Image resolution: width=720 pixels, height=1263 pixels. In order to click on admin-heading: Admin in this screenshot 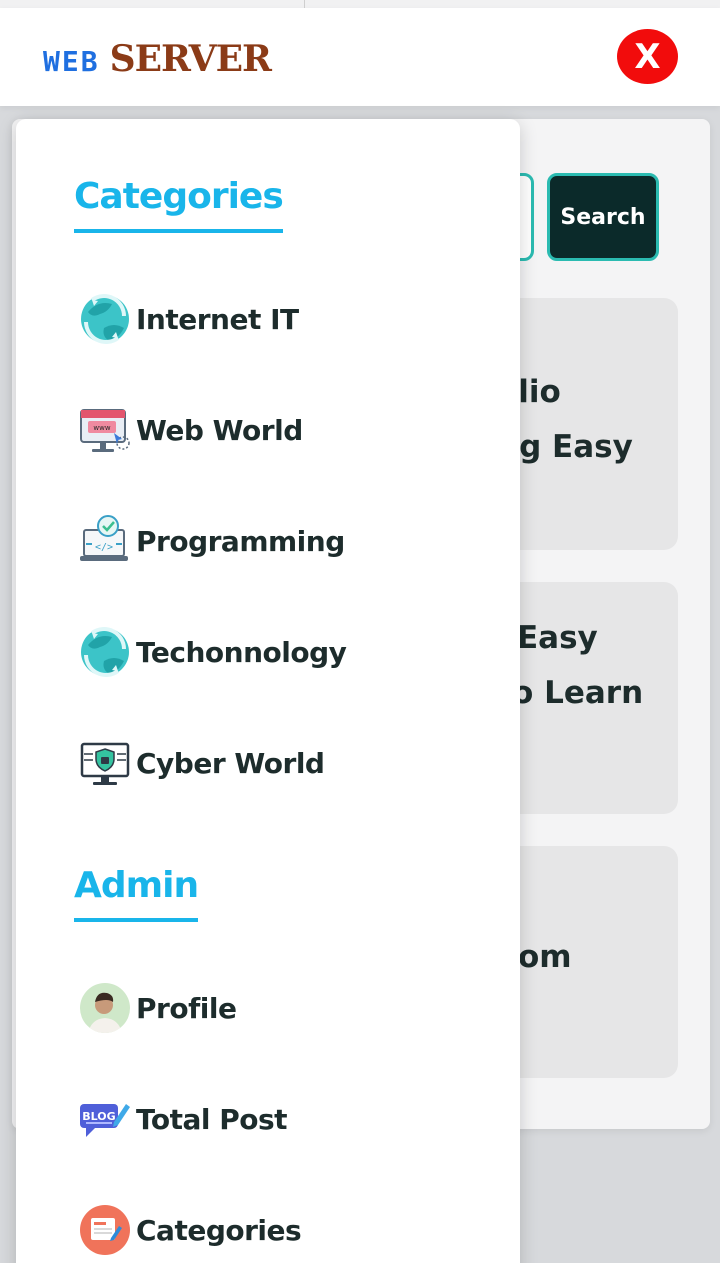, I will do `click(136, 893)`.